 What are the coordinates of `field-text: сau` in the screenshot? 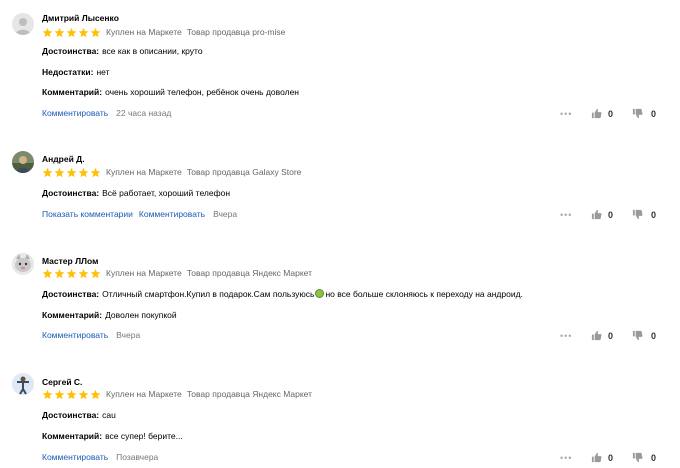 It's located at (109, 415).